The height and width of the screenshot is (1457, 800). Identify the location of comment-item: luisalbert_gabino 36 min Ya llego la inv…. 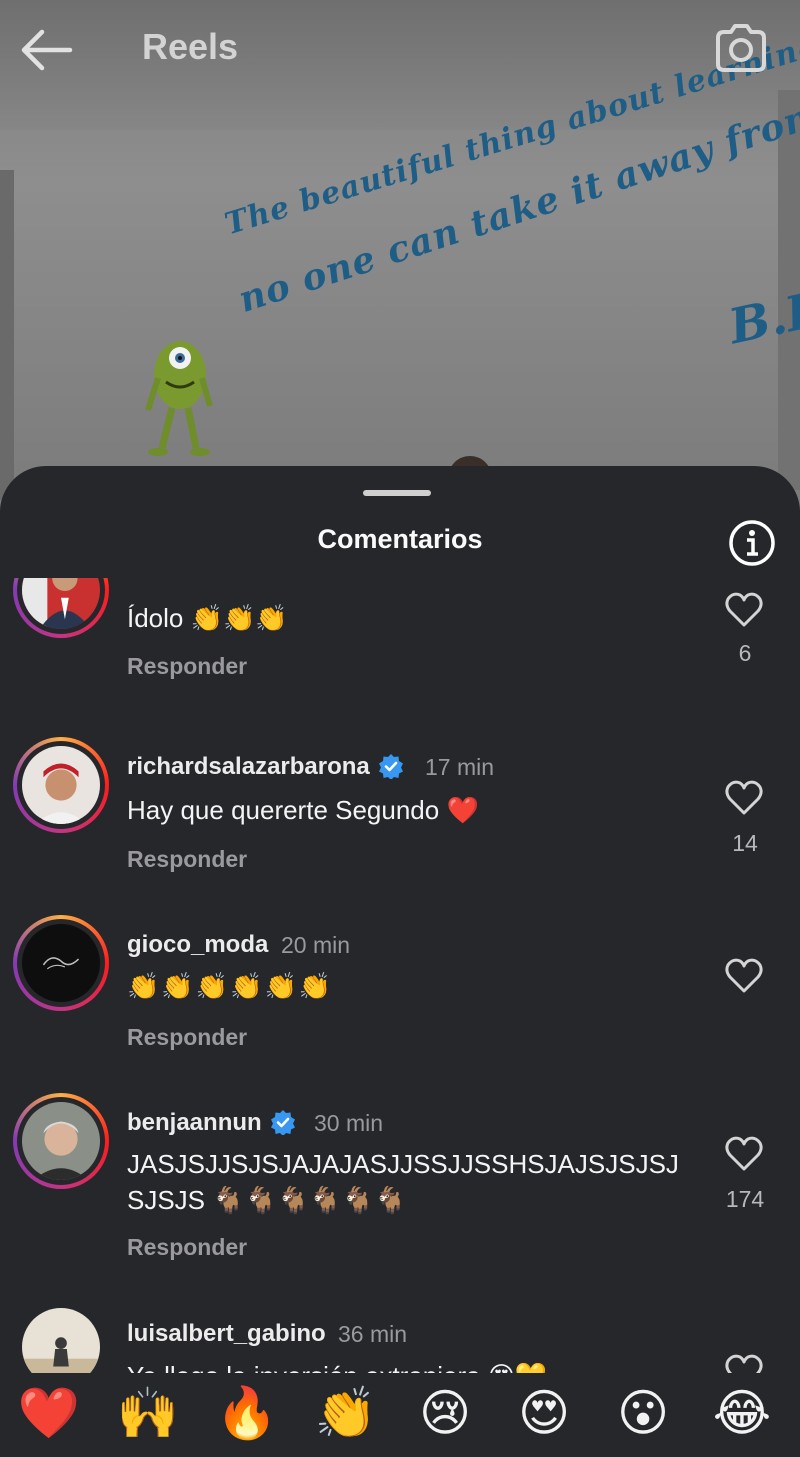
(400, 1334).